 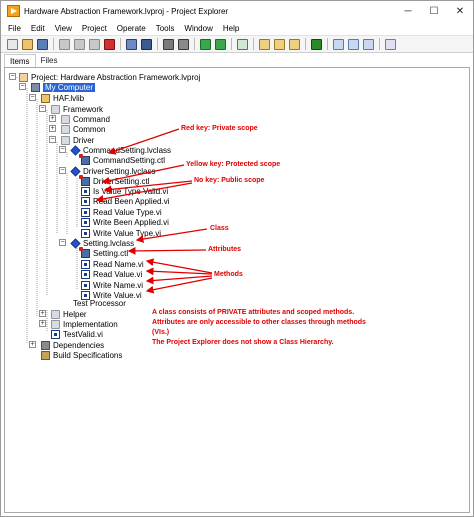 I want to click on tree-item-label: TestValid.vi, so click(x=83, y=334).